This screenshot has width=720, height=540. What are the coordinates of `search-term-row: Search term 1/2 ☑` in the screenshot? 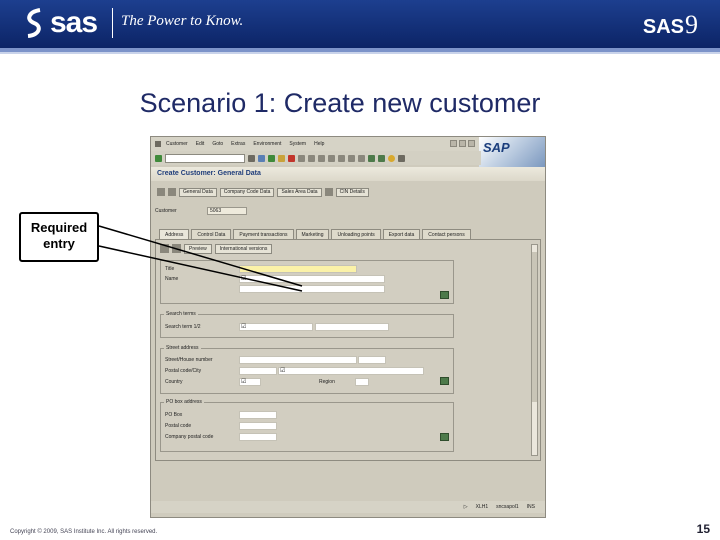 It's located at (277, 327).